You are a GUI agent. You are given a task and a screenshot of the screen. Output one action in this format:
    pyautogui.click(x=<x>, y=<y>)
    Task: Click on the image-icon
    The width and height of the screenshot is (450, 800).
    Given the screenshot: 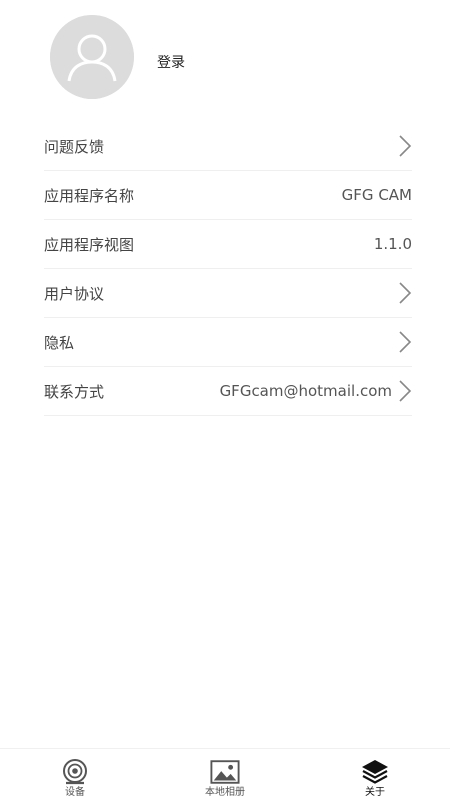 What is the action you would take?
    pyautogui.click(x=225, y=772)
    